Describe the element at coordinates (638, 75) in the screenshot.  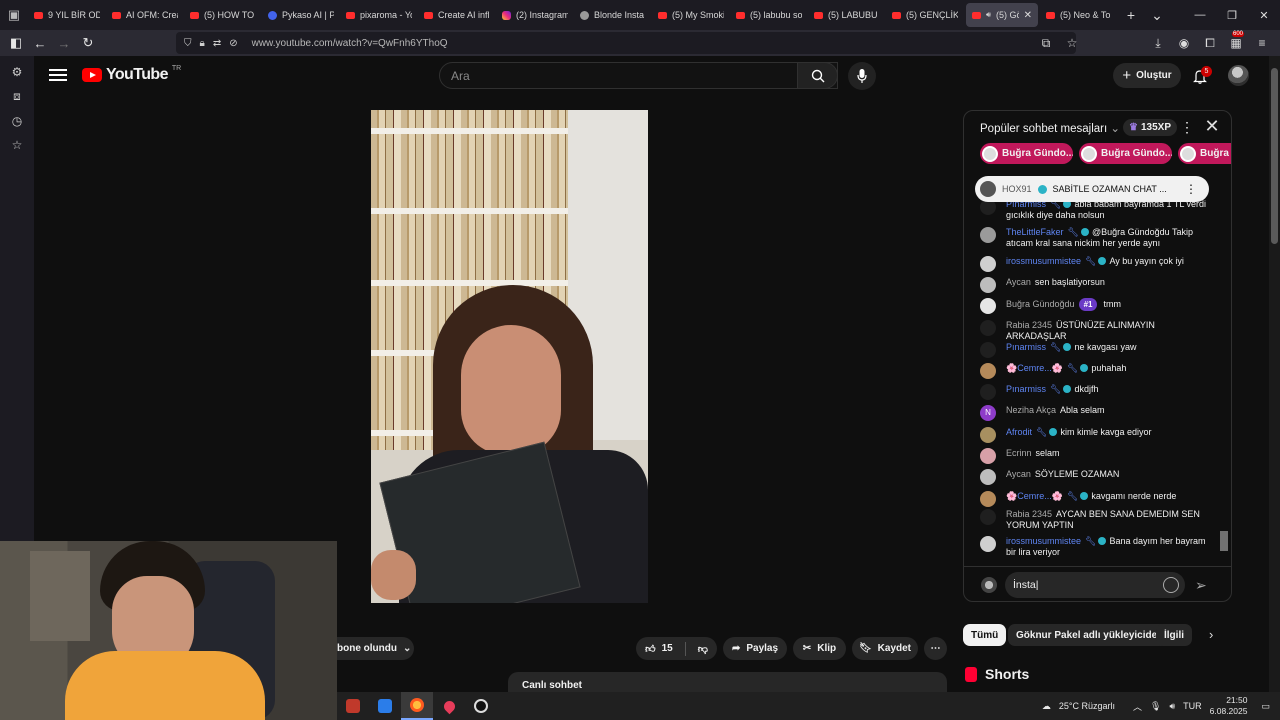
I see `search-input: Ara` at that location.